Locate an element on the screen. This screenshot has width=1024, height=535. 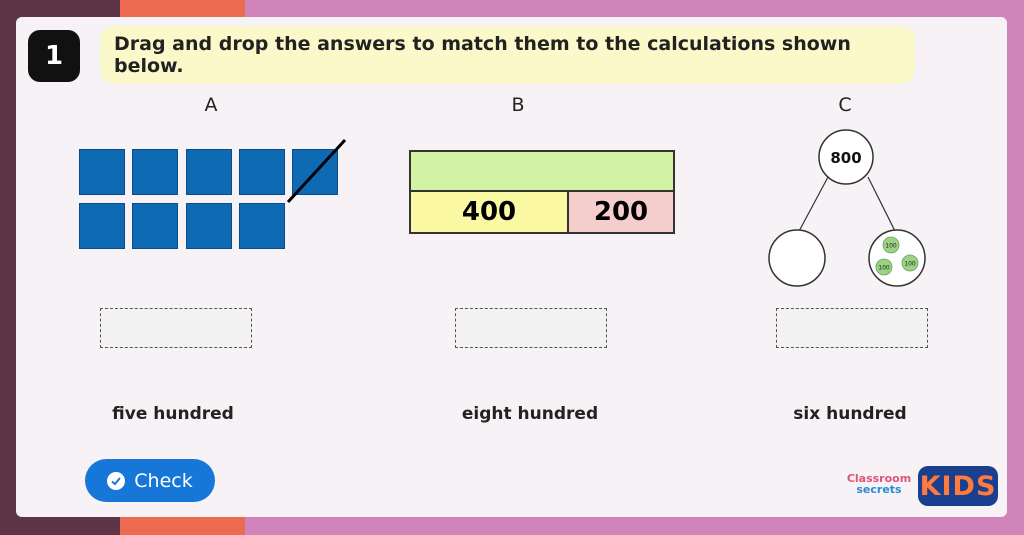
answer-five-hundred: five hundred is located at coordinates (173, 414).